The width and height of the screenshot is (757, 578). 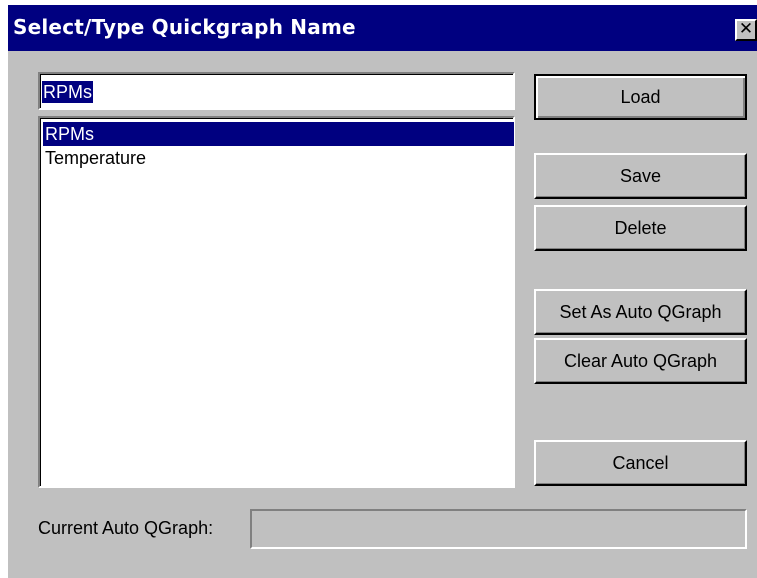 I want to click on current-auto-qgraph-label: Current Auto QGraph:, so click(x=126, y=528).